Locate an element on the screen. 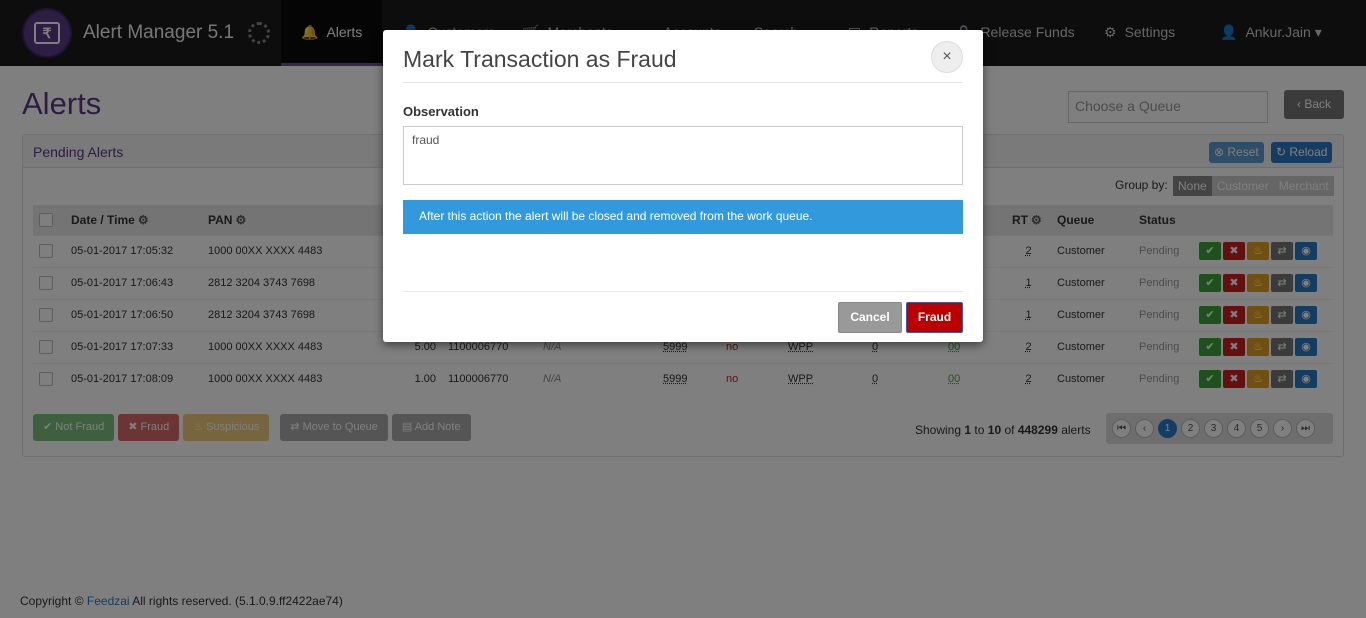 This screenshot has height=618, width=1366. modal-title: Mark Transaction as Fraud is located at coordinates (540, 59).